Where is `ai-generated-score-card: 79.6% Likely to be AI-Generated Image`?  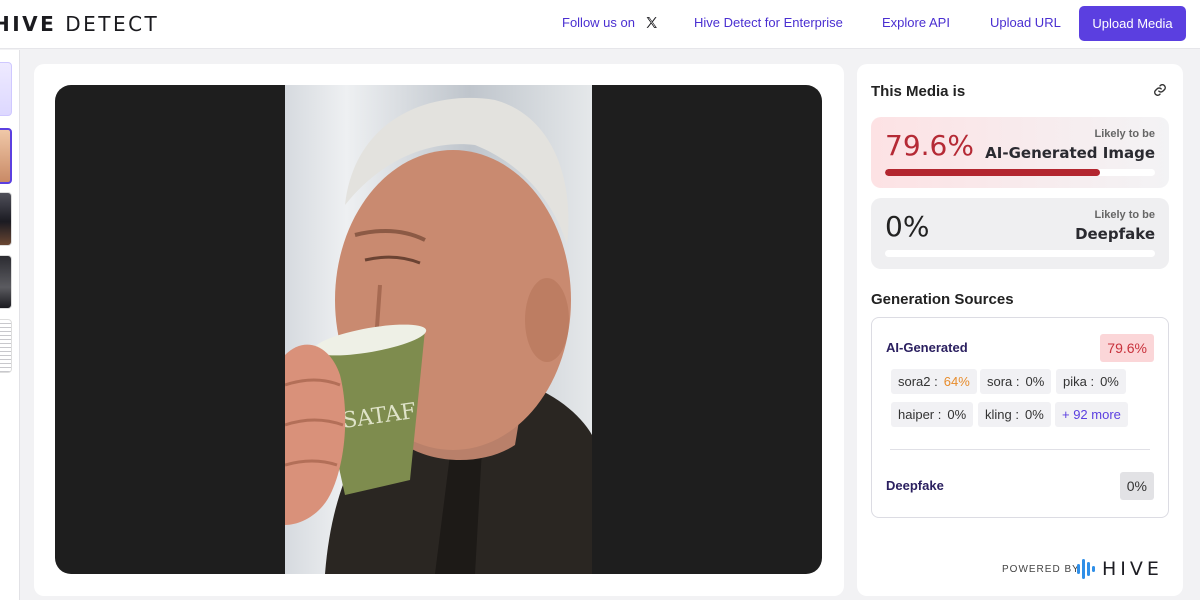 ai-generated-score-card: 79.6% Likely to be AI-Generated Image is located at coordinates (1020, 152).